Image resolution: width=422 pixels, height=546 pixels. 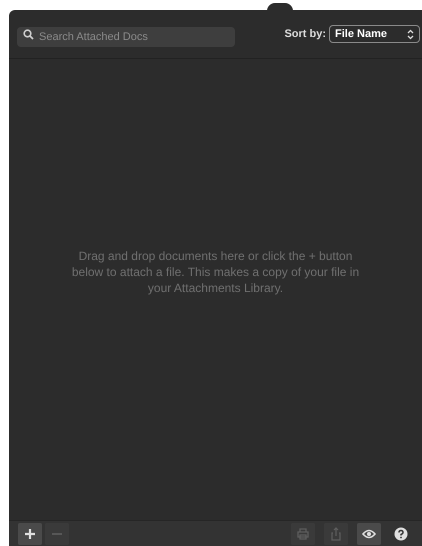 I want to click on preview-button, so click(x=369, y=533).